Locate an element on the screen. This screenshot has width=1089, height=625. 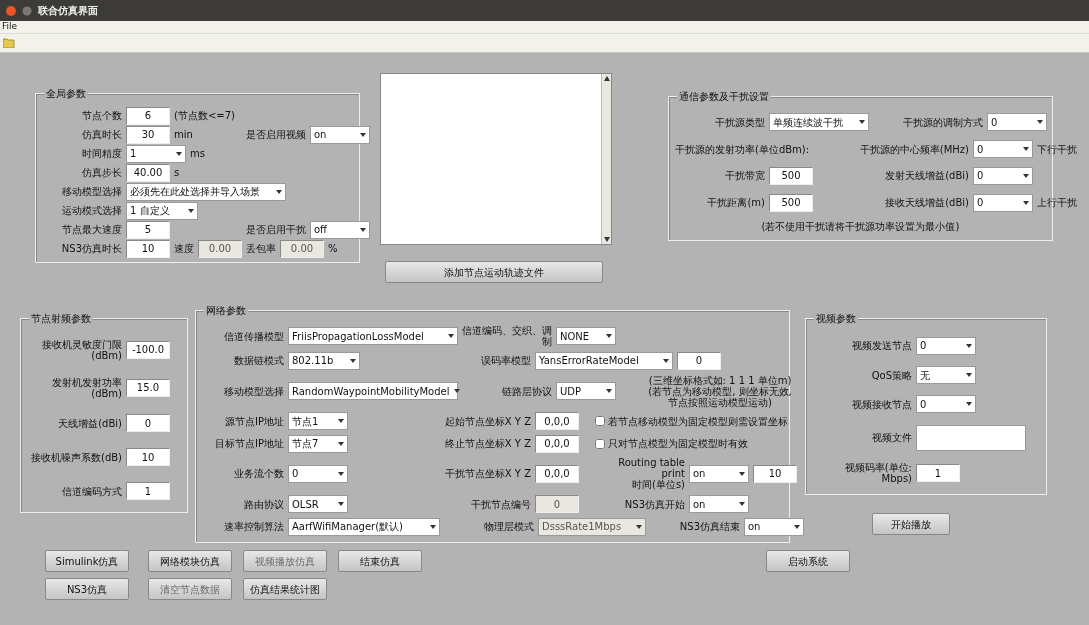
unit-label: min is located at coordinates (183, 134).